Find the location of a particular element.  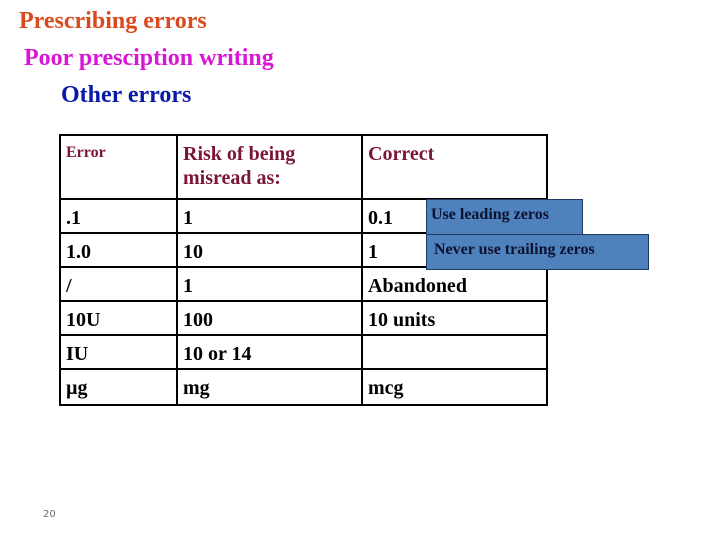

cell-error: IU is located at coordinates (118, 352).